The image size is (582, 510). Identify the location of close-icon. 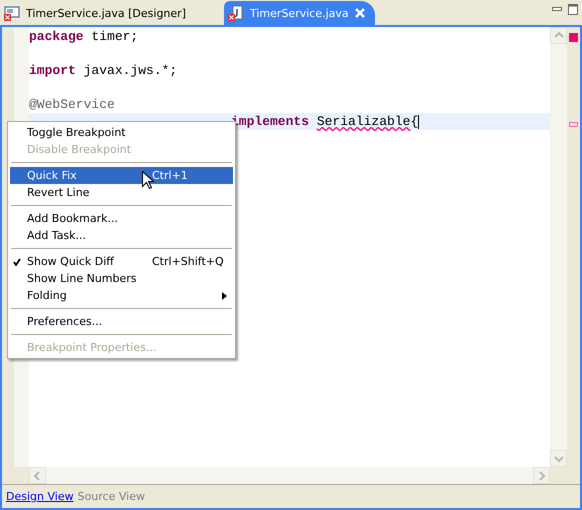
(359, 13).